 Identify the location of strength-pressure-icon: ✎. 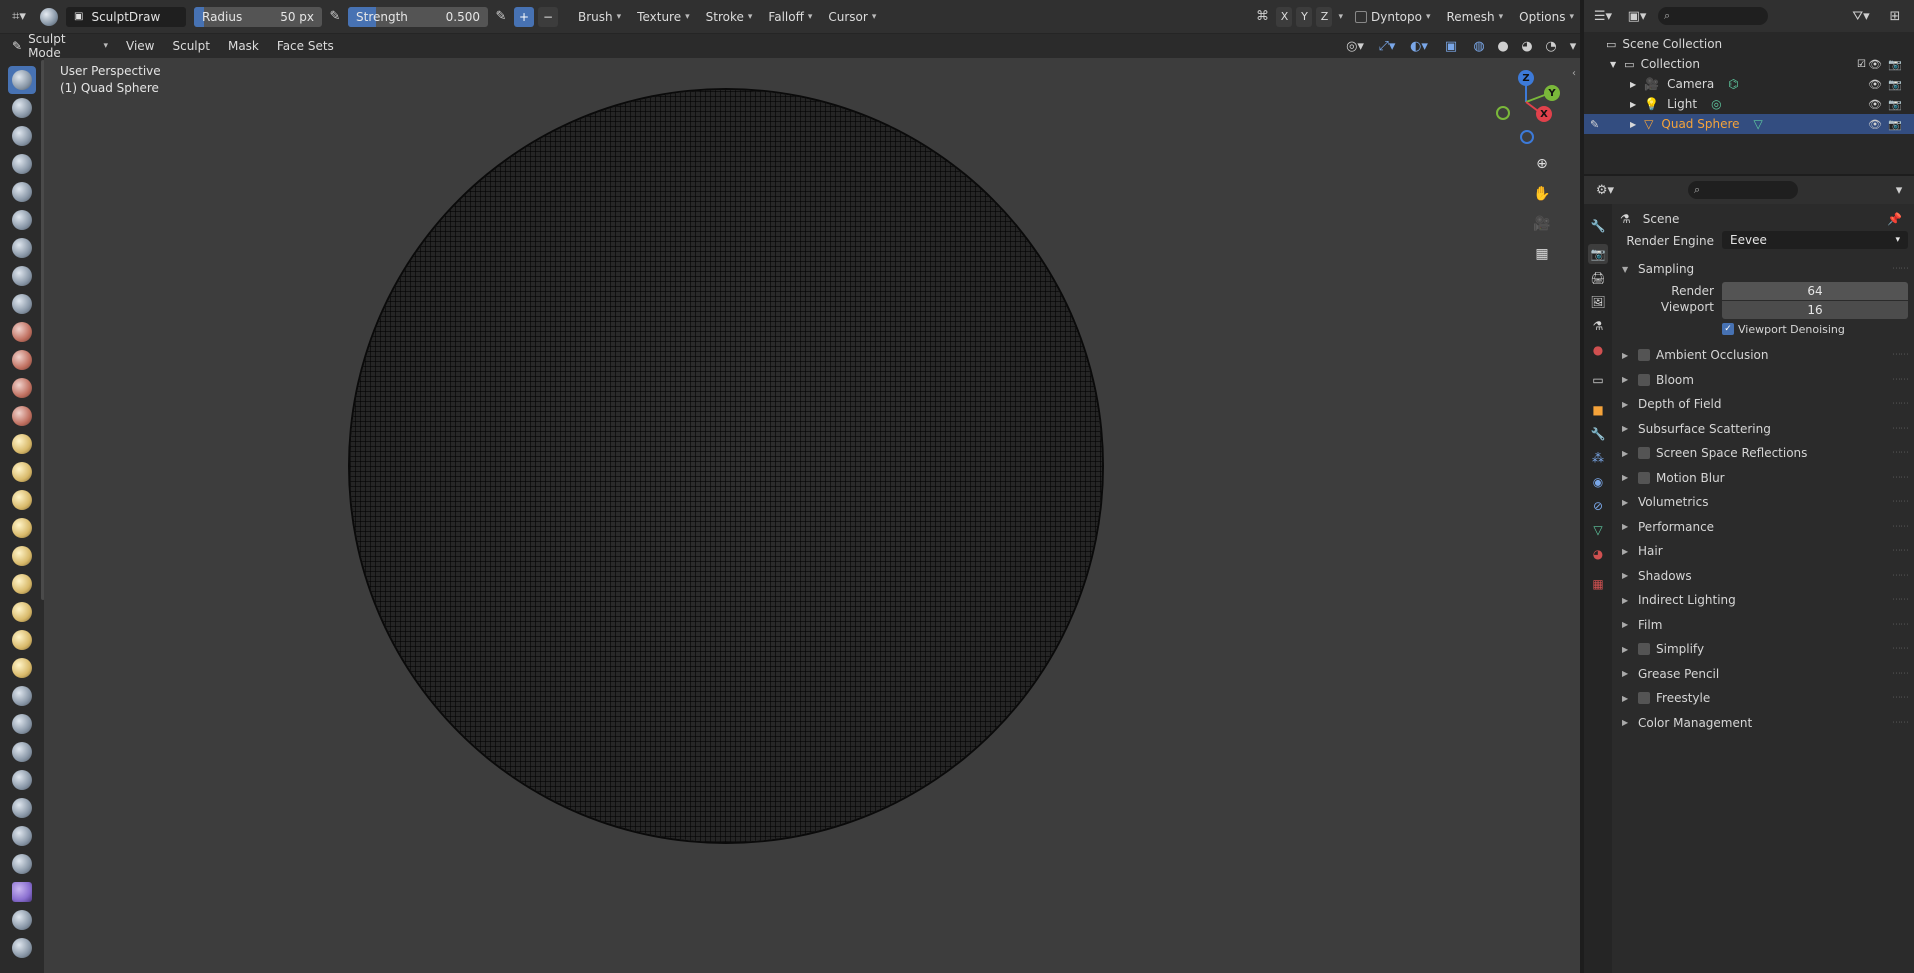
(501, 17).